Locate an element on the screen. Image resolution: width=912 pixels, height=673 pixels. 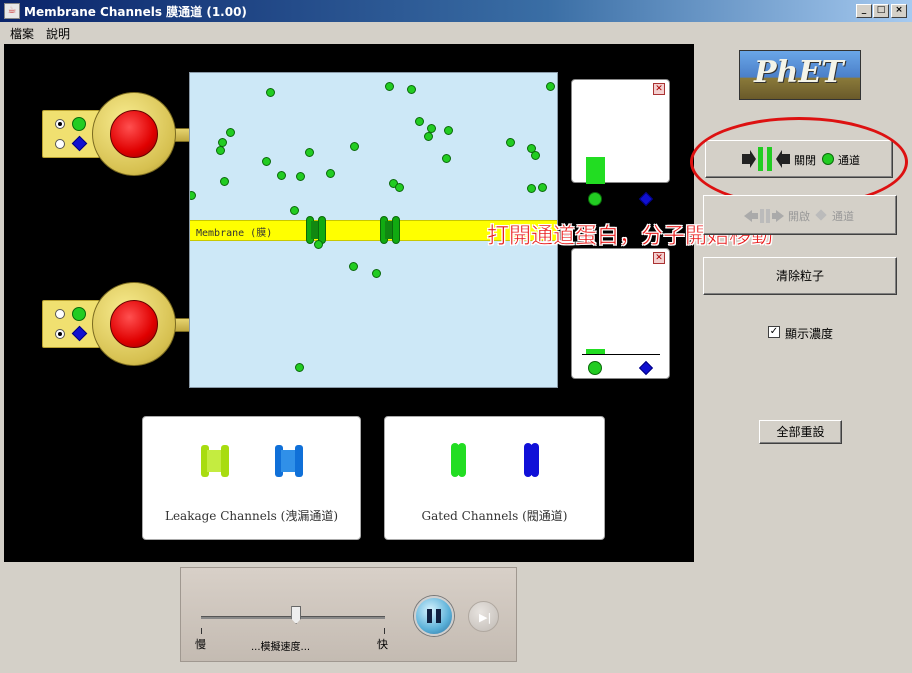
menu-bar: 檔案 說明 is located at coordinates (456, 32).